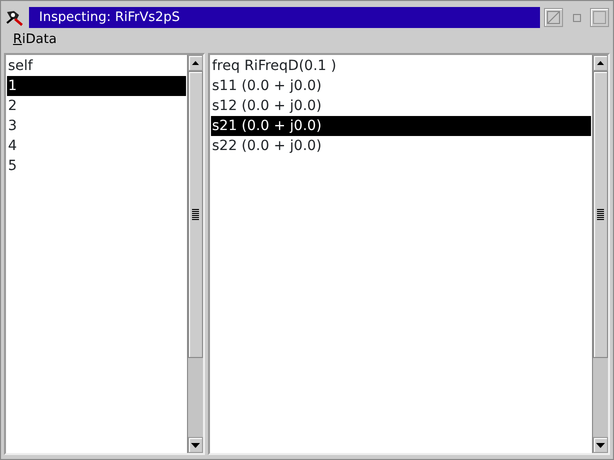 This screenshot has height=460, width=614. Describe the element at coordinates (35, 40) in the screenshot. I see `menu-item: RiData` at that location.